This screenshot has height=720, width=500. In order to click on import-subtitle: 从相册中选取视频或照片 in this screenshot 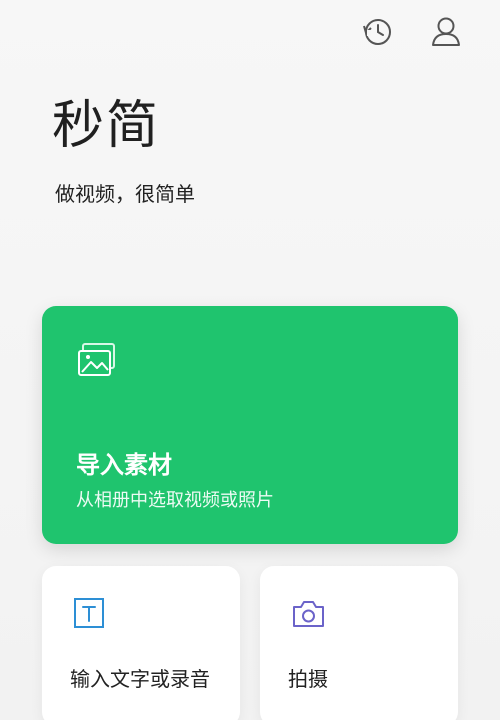, I will do `click(175, 500)`.